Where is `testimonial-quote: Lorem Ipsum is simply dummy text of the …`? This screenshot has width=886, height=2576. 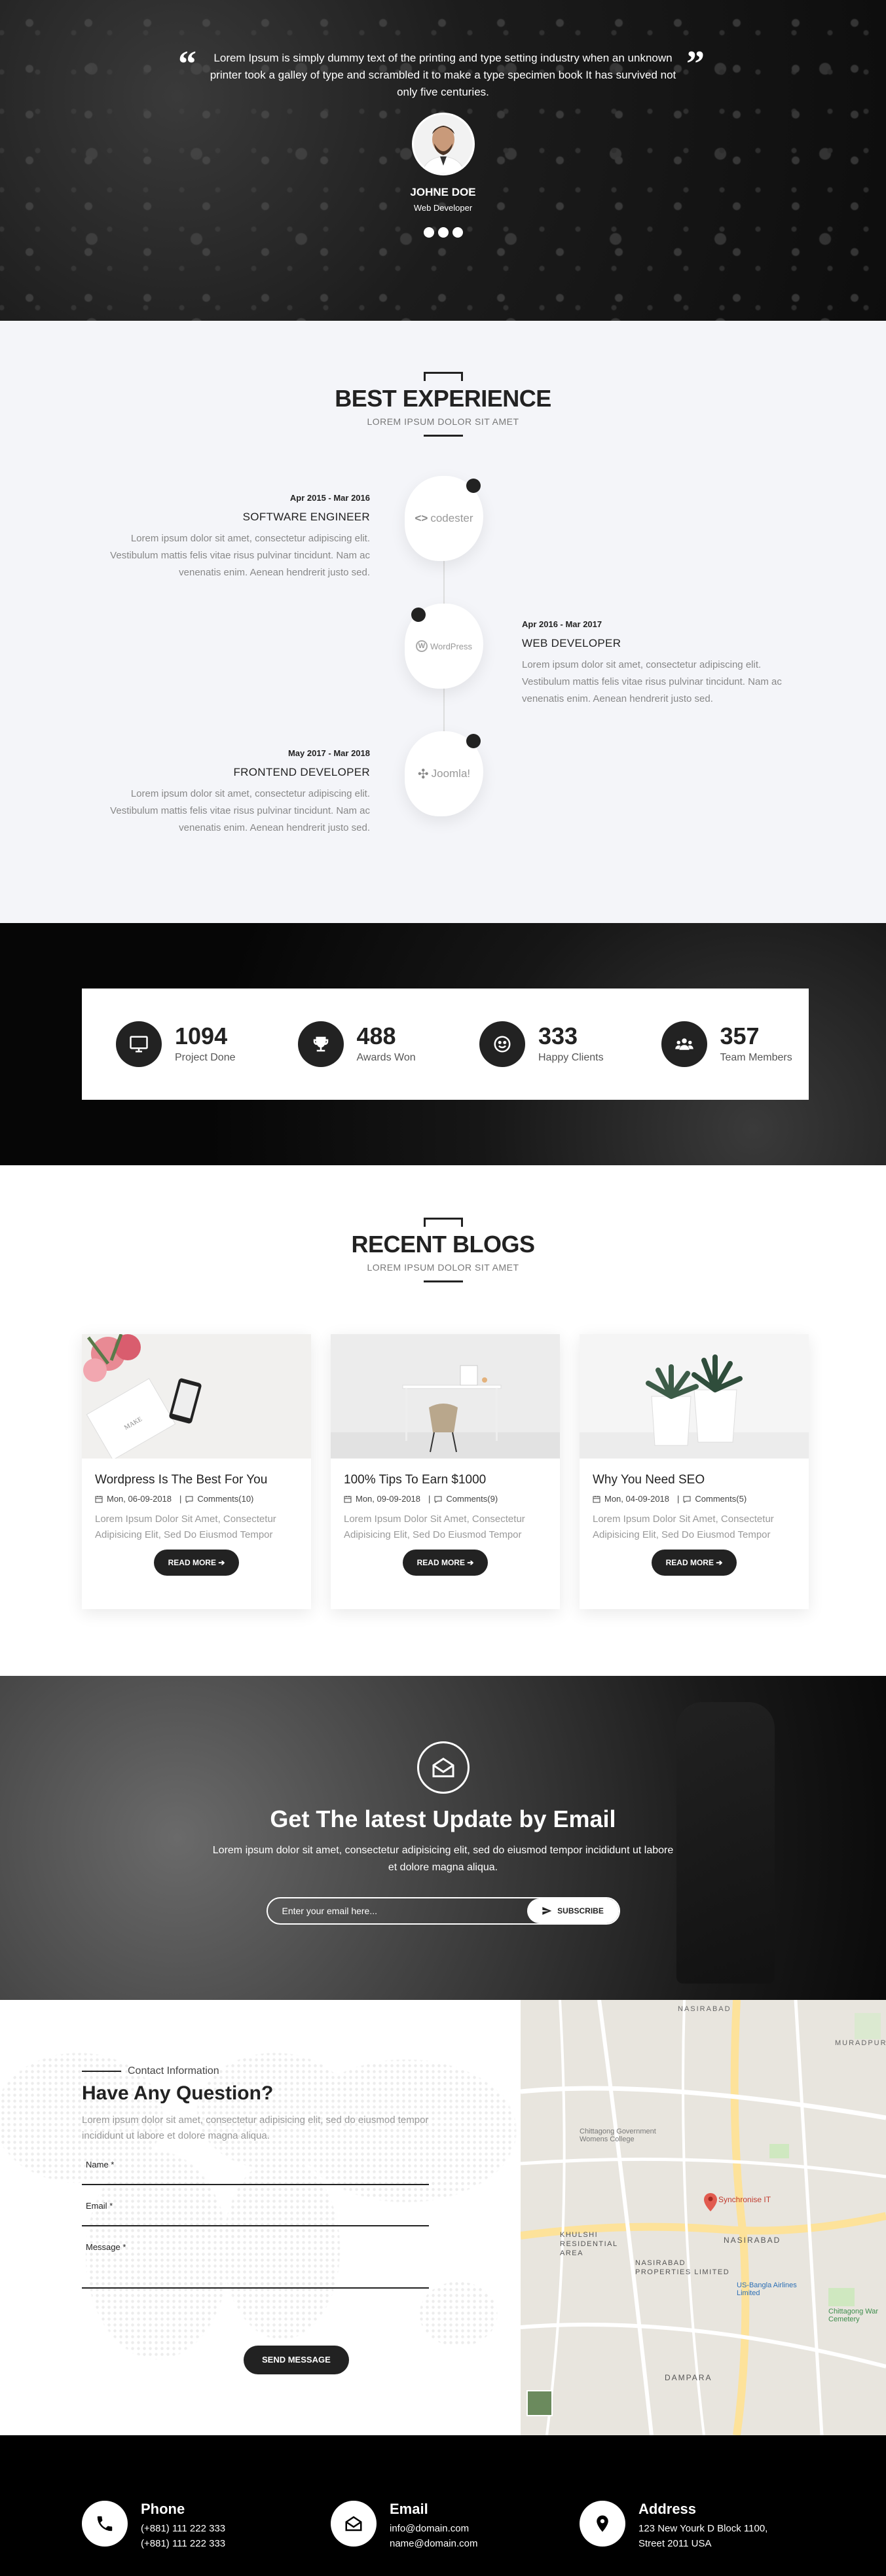 testimonial-quote: Lorem Ipsum is simply dummy text of the … is located at coordinates (443, 75).